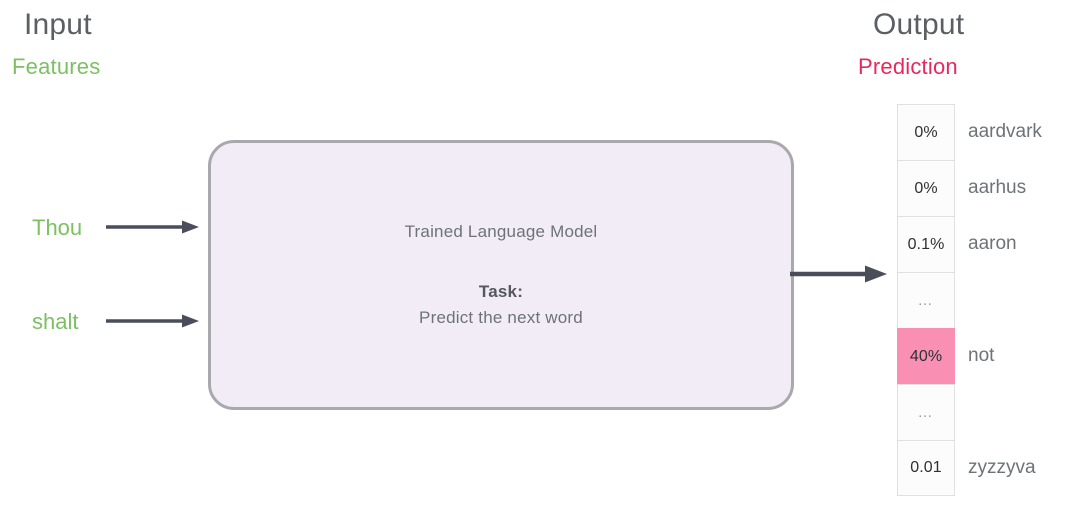  What do you see at coordinates (926, 244) in the screenshot?
I see `prediction-probability-cell: 0.1%` at bounding box center [926, 244].